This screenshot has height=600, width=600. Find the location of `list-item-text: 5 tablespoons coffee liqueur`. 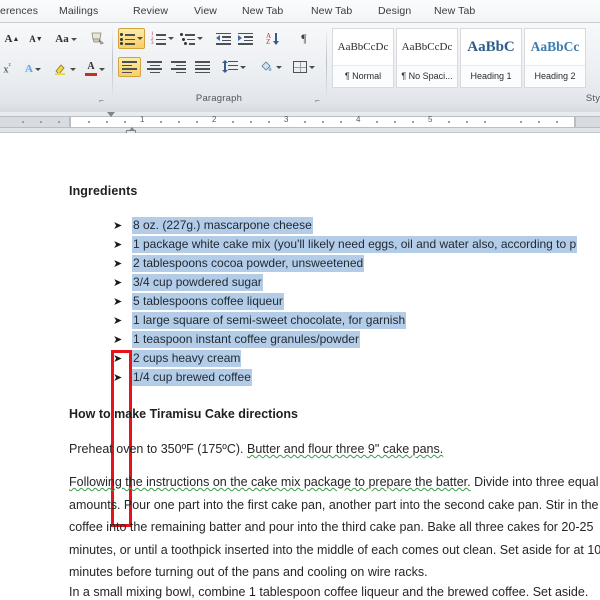

list-item-text: 5 tablespoons coffee liqueur is located at coordinates (208, 301).